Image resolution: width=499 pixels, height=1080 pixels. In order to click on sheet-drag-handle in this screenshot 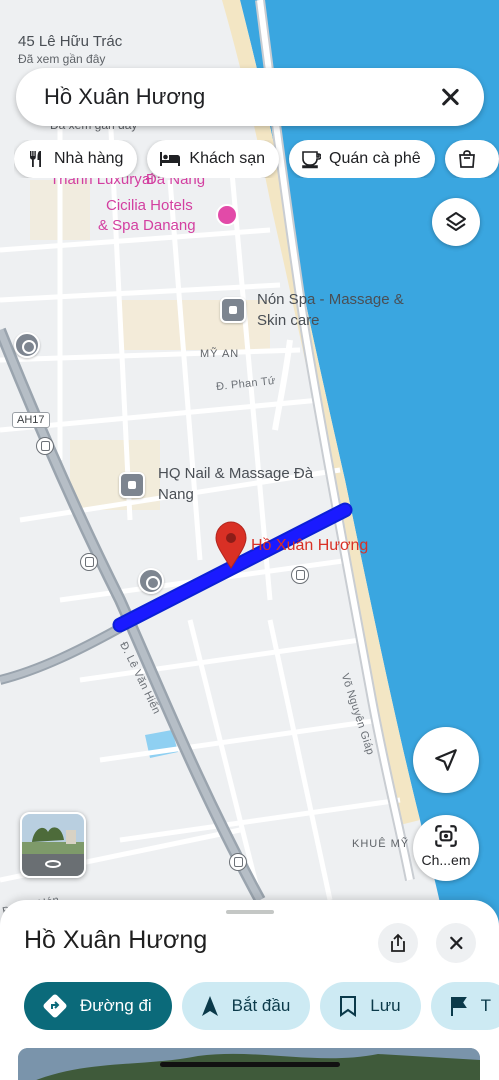, I will do `click(250, 912)`.